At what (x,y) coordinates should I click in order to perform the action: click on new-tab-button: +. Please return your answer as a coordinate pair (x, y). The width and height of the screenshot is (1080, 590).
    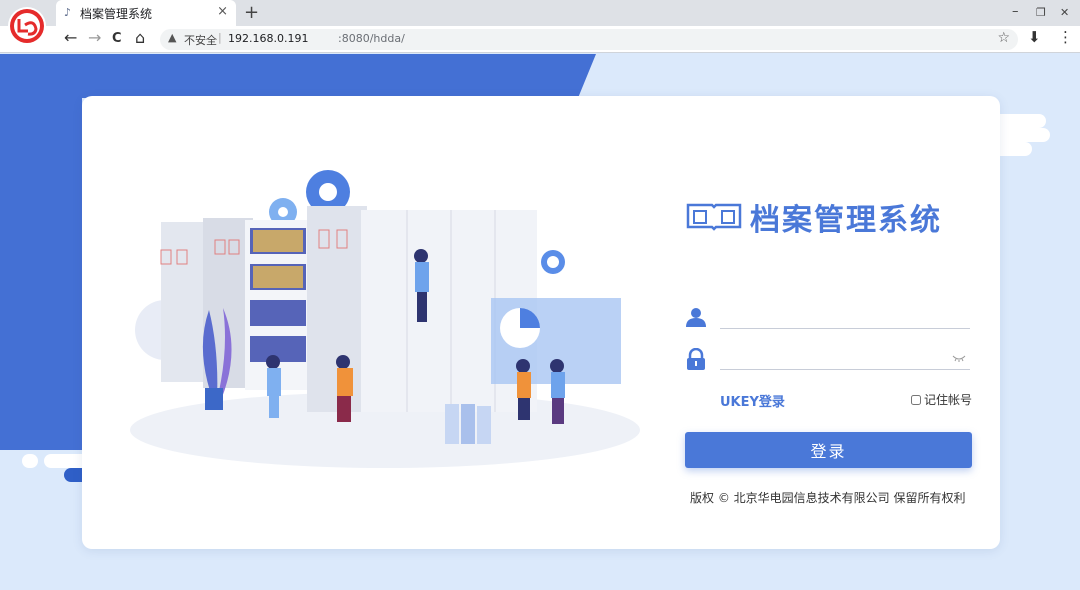
    Looking at the image, I should click on (251, 12).